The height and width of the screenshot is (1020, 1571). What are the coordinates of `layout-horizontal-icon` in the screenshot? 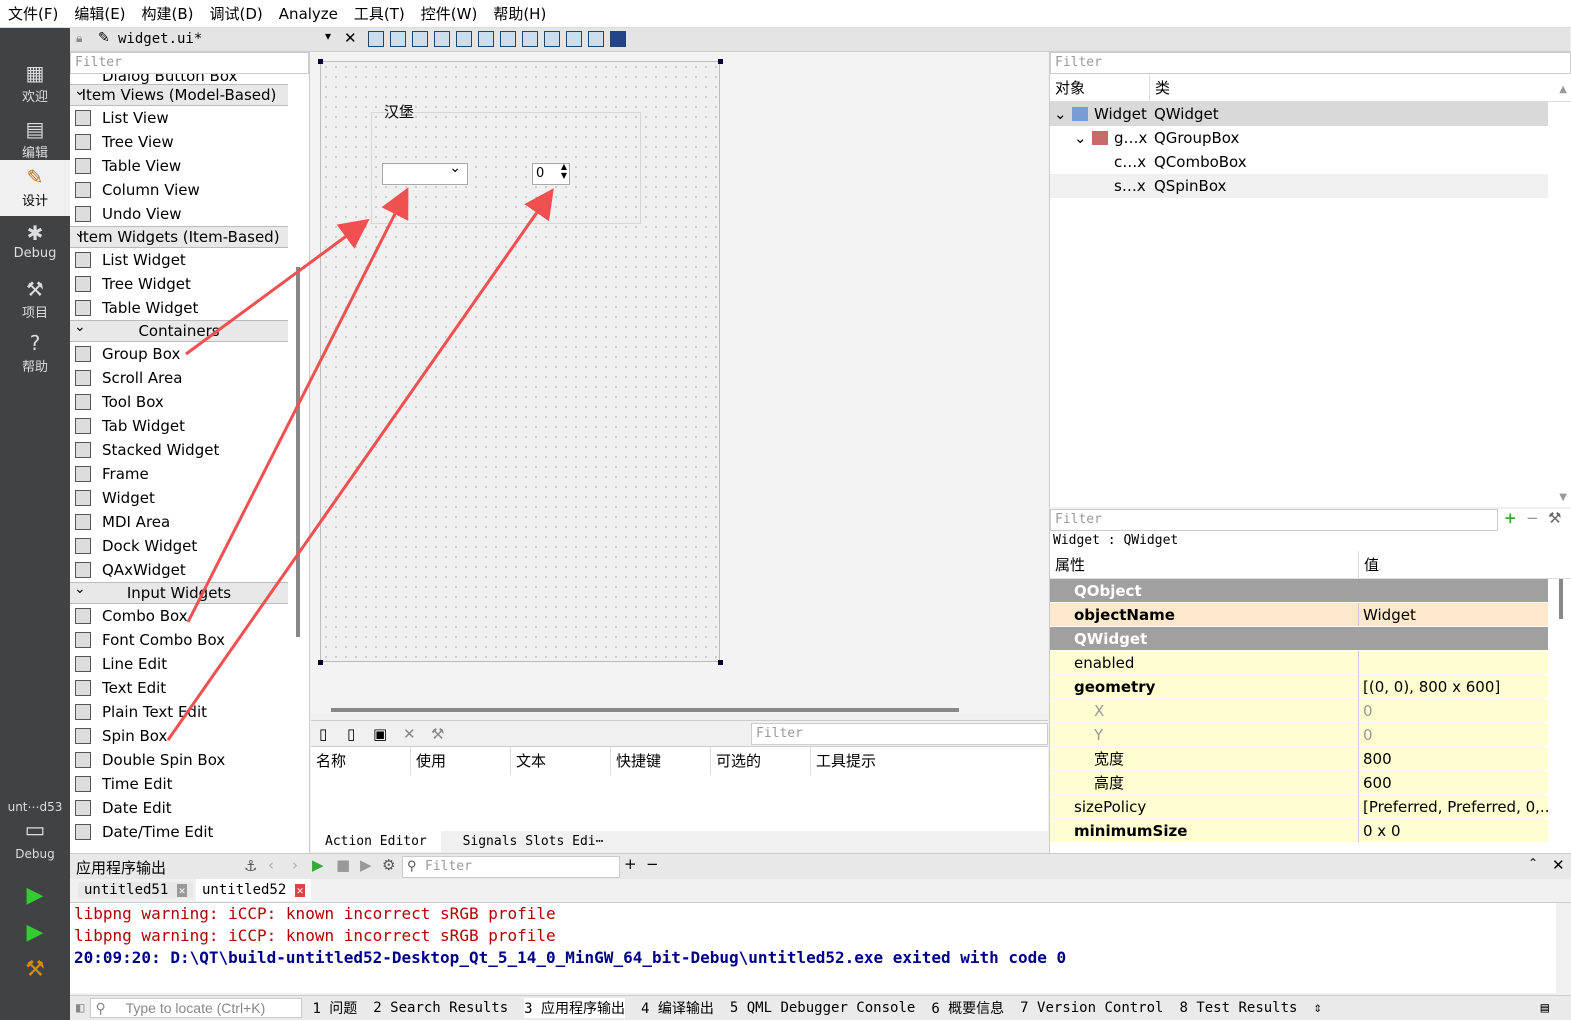 It's located at (464, 39).